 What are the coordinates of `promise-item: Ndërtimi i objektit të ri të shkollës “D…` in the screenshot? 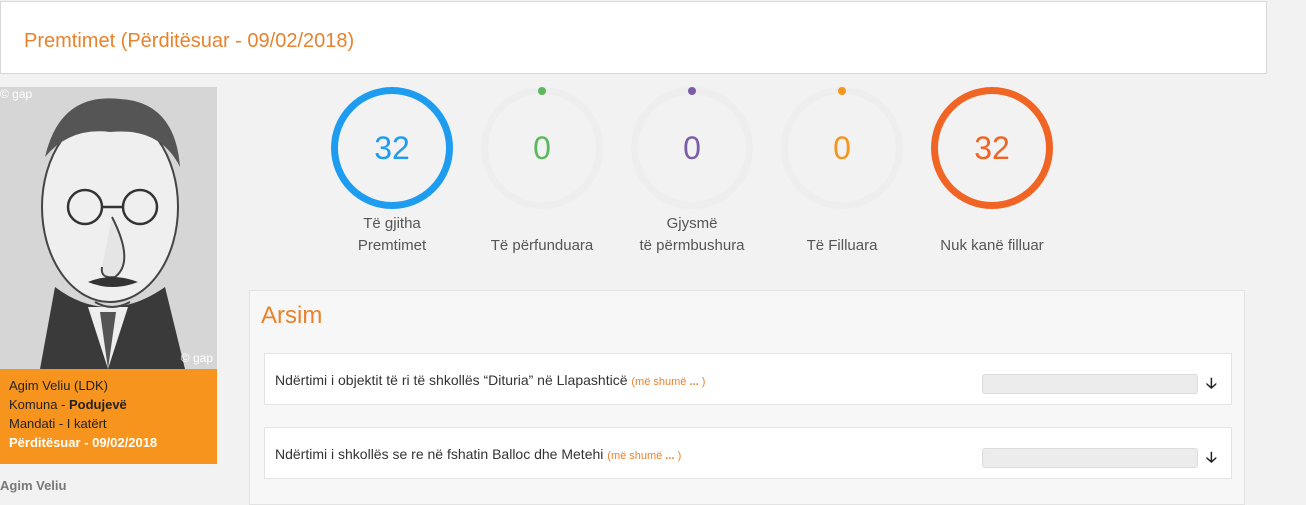 It's located at (748, 379).